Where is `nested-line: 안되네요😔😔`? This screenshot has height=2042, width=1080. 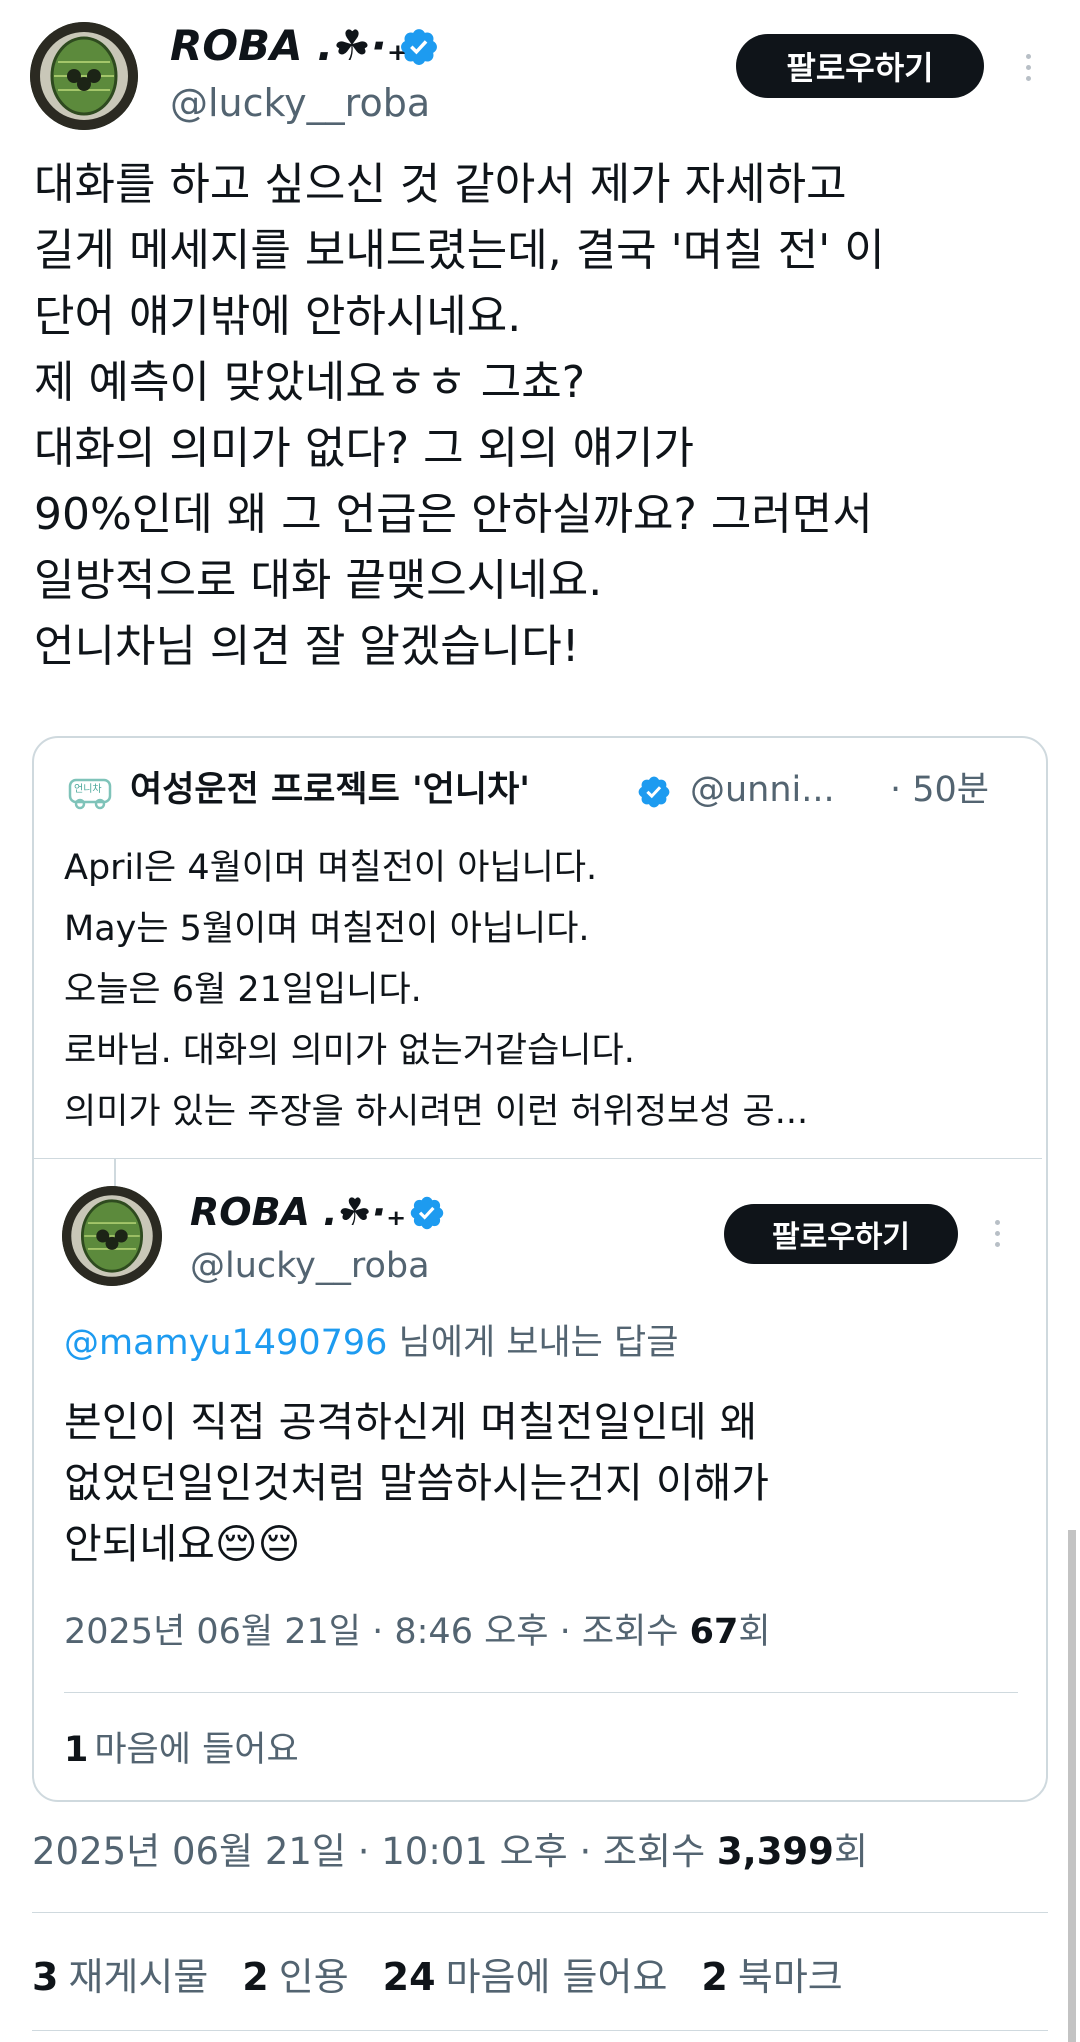 nested-line: 안되네요😔😔 is located at coordinates (182, 1544).